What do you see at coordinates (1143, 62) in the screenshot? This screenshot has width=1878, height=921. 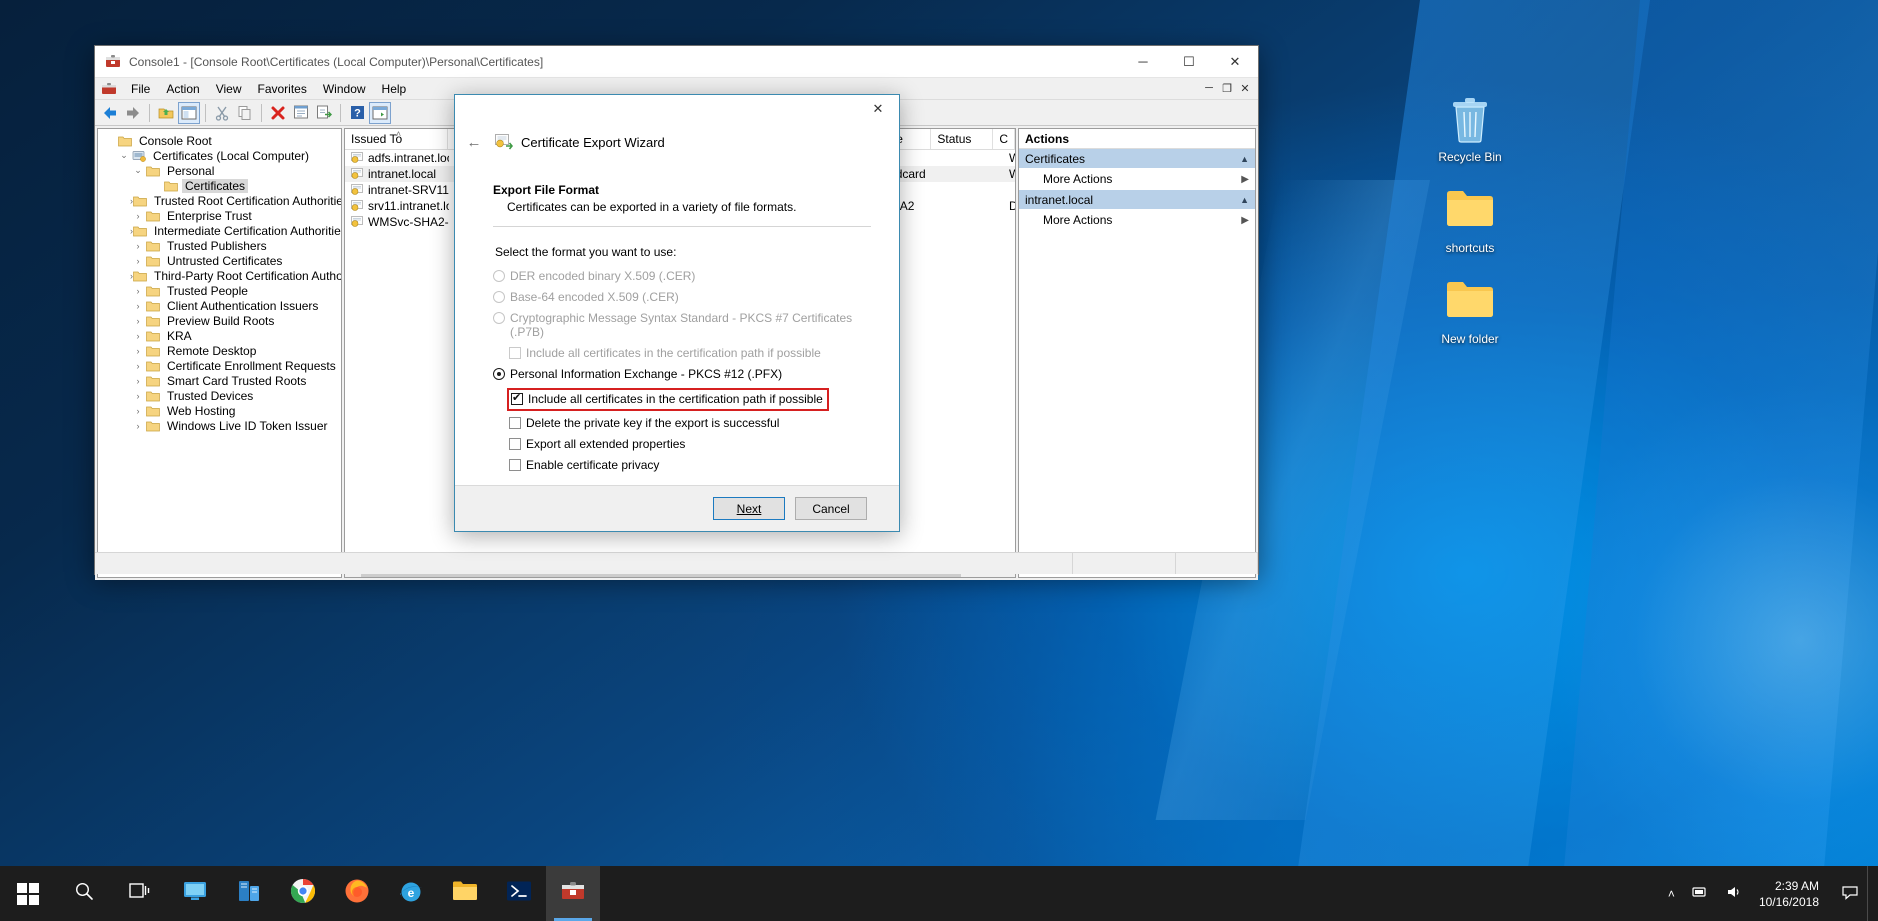 I see `minimize-button: ─` at bounding box center [1143, 62].